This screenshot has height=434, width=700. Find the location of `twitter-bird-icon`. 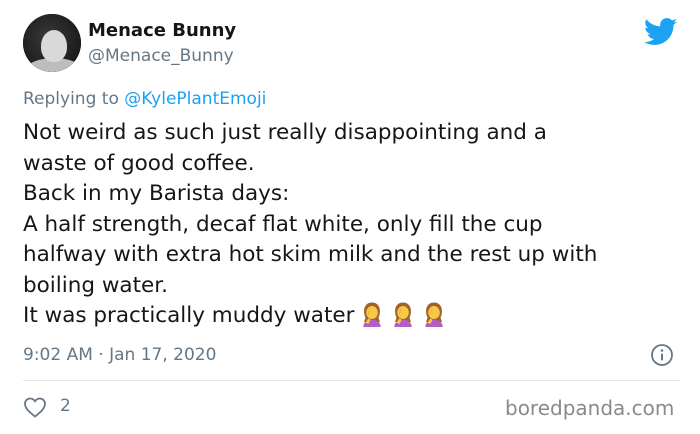

twitter-bird-icon is located at coordinates (661, 32).